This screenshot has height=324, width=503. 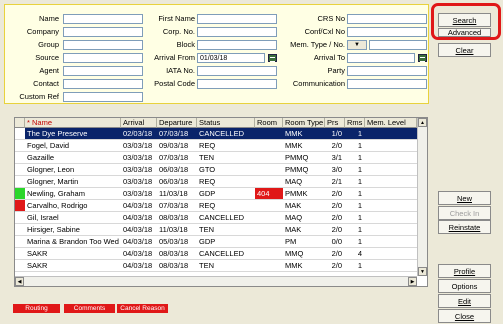 I want to click on advanced-button: Advanced, so click(x=464, y=32).